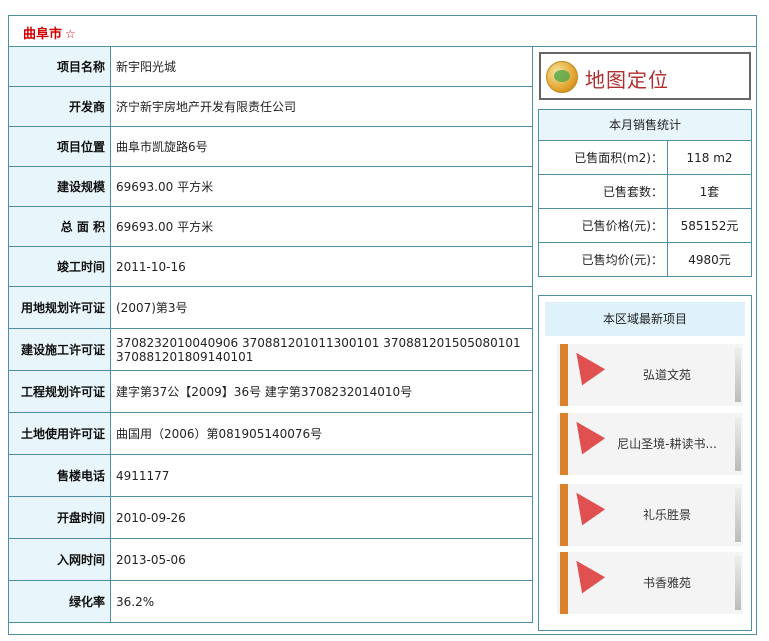  I want to click on sales-stat-key: 已售套数：, so click(603, 191).